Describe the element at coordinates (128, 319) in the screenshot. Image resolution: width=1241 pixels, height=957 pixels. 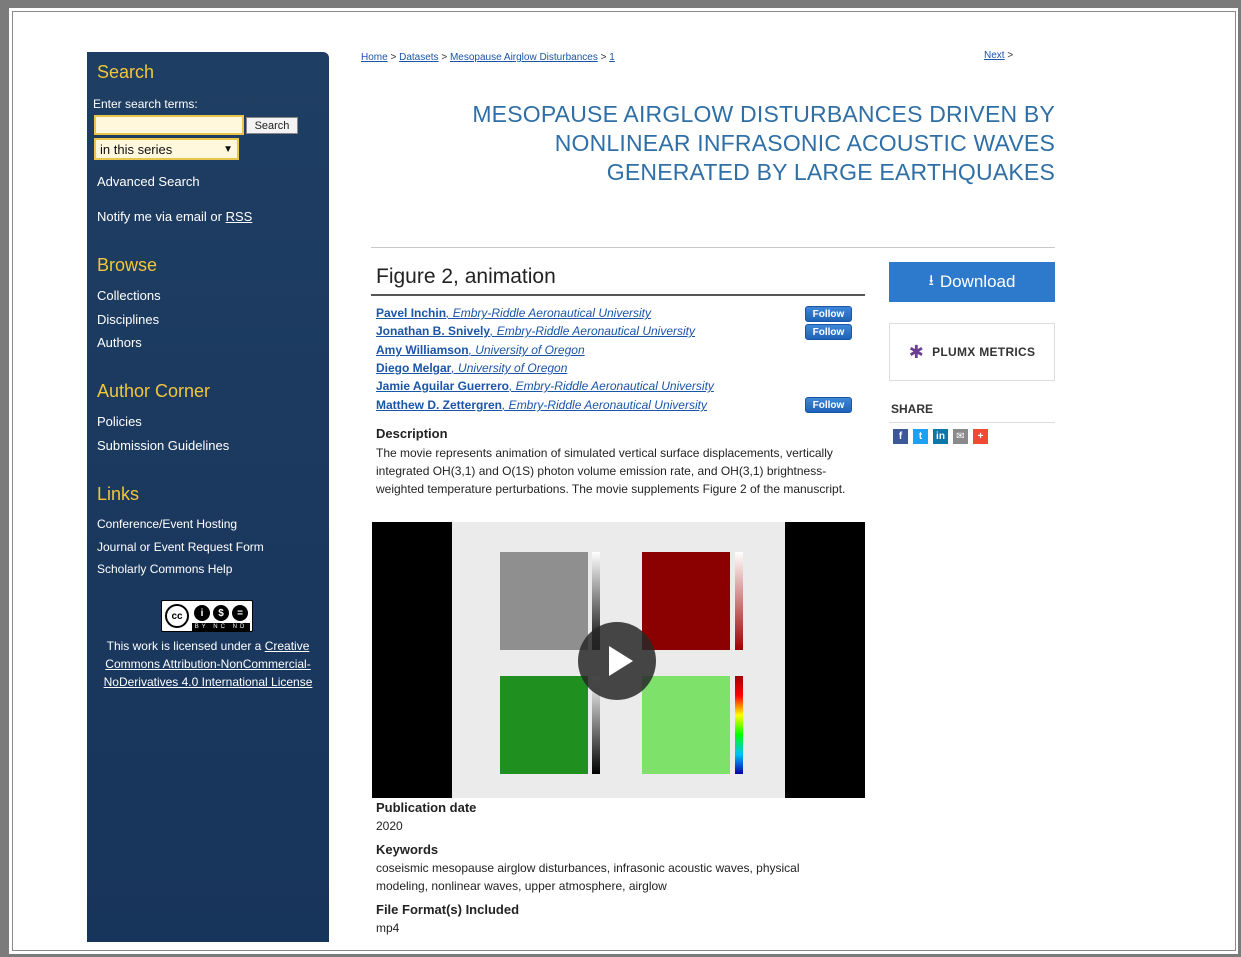
I see `sidebar-item-disciplines: Disciplines` at that location.